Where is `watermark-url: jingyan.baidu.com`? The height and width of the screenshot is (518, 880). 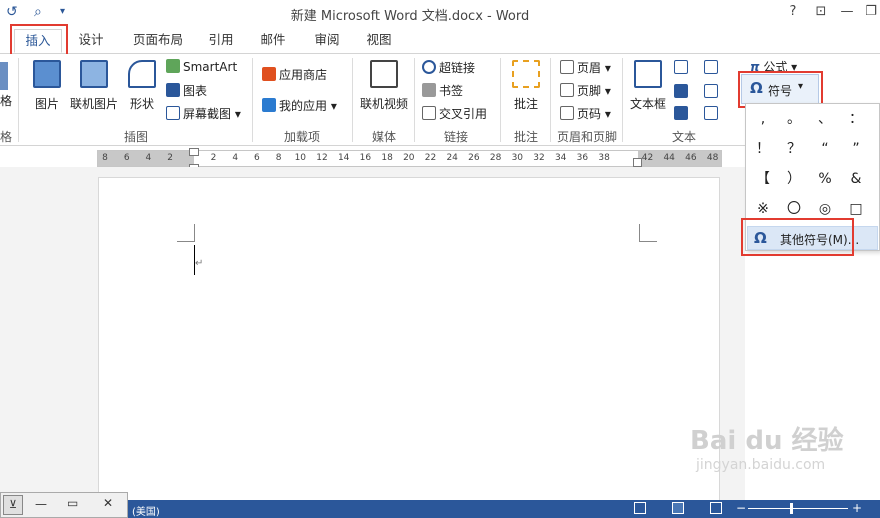 watermark-url: jingyan.baidu.com is located at coordinates (761, 465).